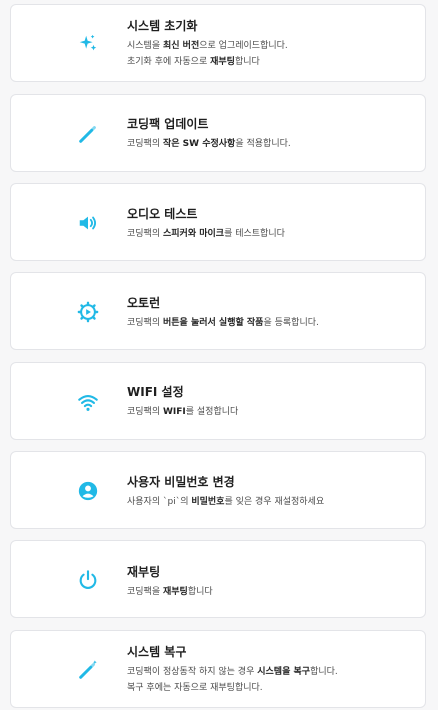 Image resolution: width=438 pixels, height=710 pixels. What do you see at coordinates (195, 688) in the screenshot?
I see `card-description-line-2: 복구 후에는 자동으로 재부팅합니다.` at bounding box center [195, 688].